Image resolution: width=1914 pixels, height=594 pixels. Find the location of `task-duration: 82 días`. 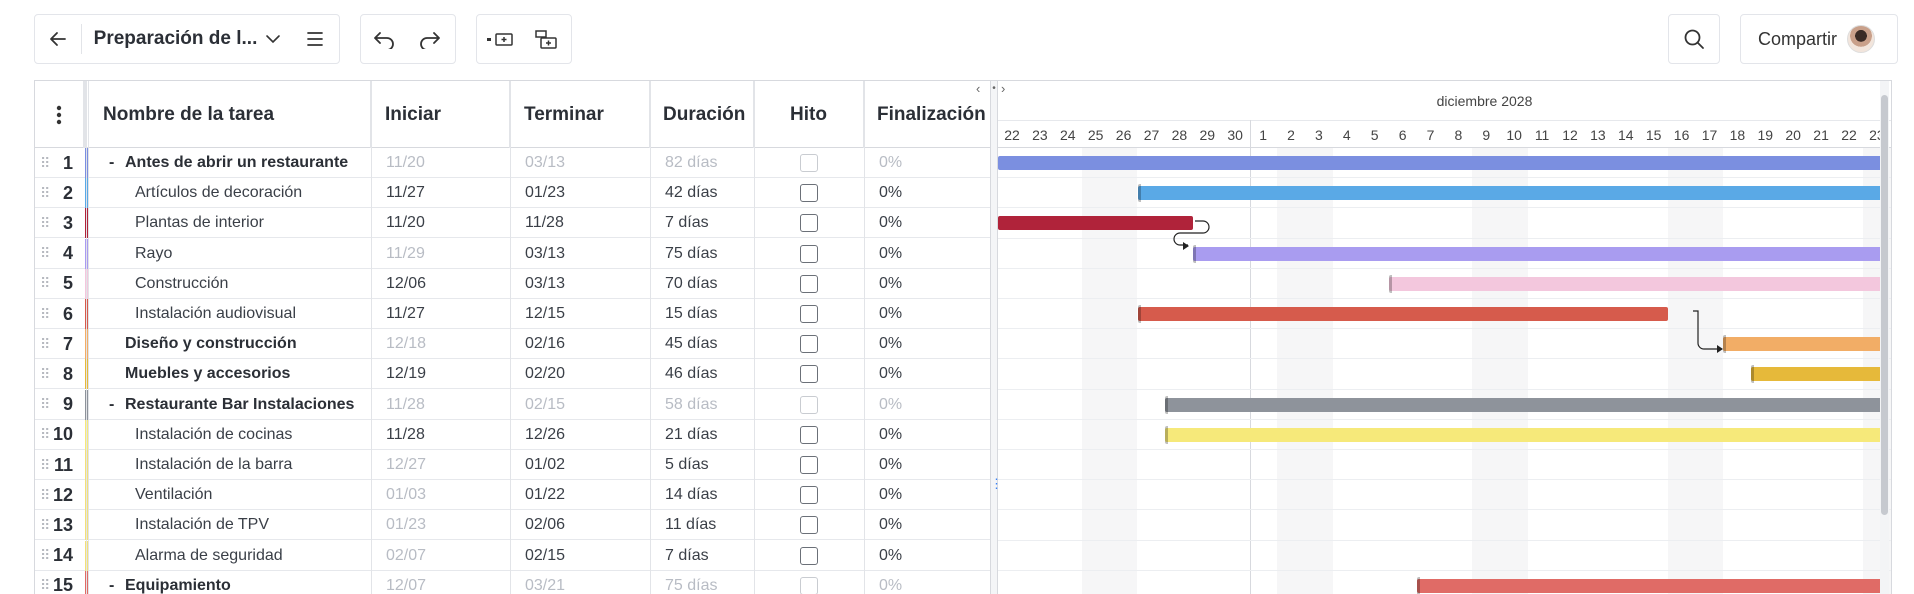

task-duration: 82 días is located at coordinates (691, 163).